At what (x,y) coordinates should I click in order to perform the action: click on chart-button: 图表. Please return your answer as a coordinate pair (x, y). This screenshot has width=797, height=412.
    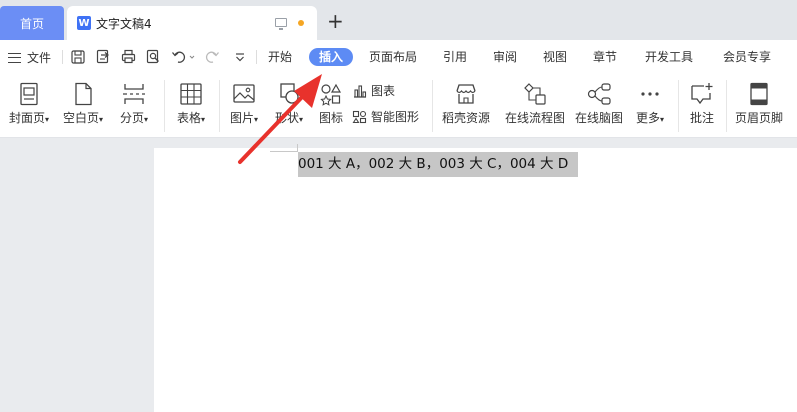
    Looking at the image, I should click on (373, 90).